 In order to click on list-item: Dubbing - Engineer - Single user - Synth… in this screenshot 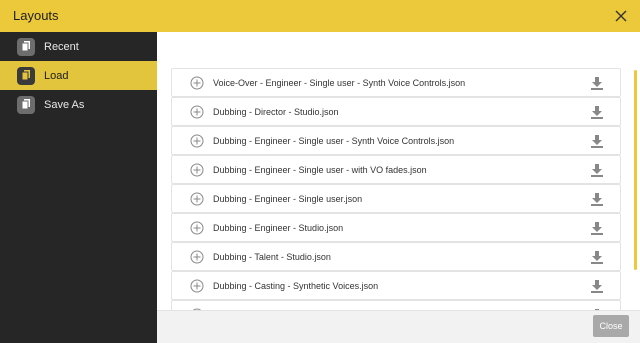, I will do `click(396, 140)`.